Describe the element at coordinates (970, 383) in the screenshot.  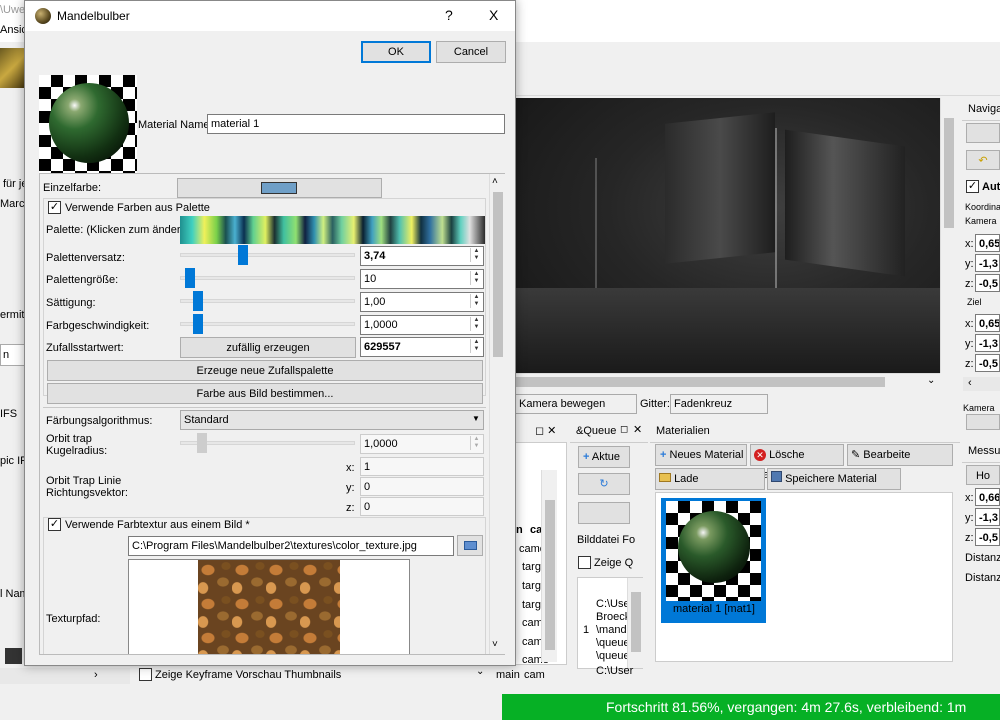
I see `chevron-left-icon: ‹` at that location.